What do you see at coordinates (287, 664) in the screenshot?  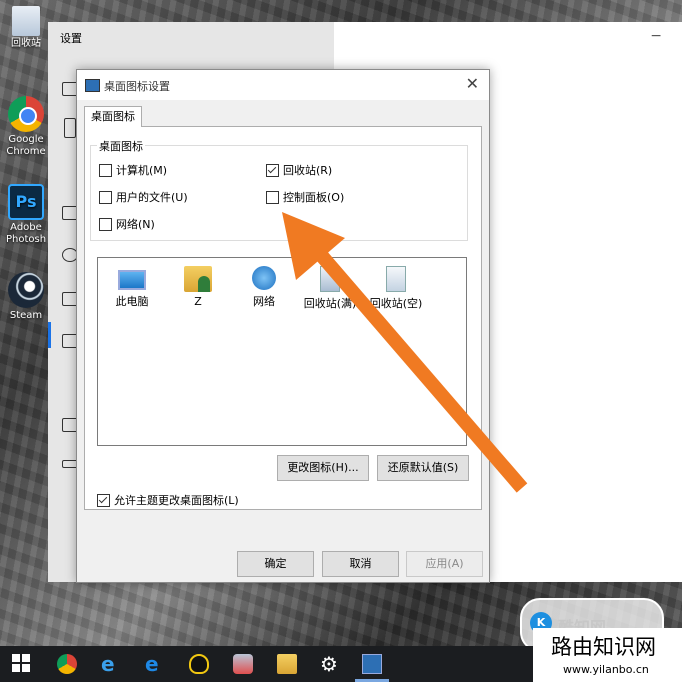 I see `file-explorer-icon` at bounding box center [287, 664].